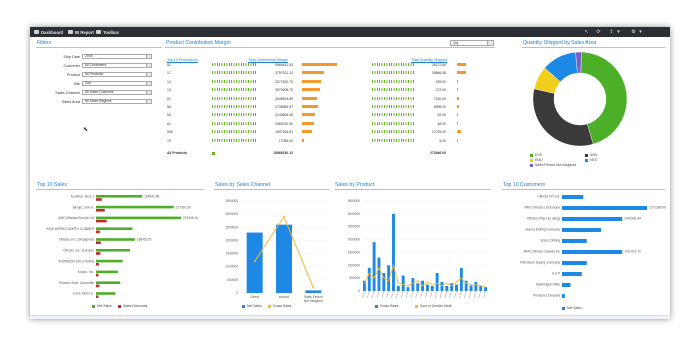 The height and width of the screenshot is (357, 700). What do you see at coordinates (117, 65) in the screenshot?
I see `customer-select: All Customers` at bounding box center [117, 65].